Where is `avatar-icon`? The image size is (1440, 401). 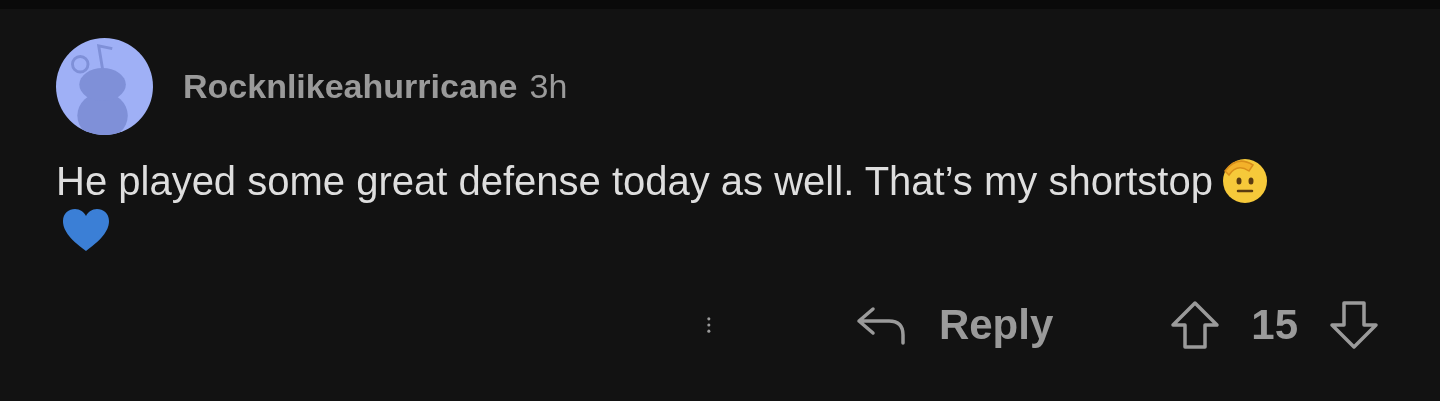
avatar-icon is located at coordinates (104, 86).